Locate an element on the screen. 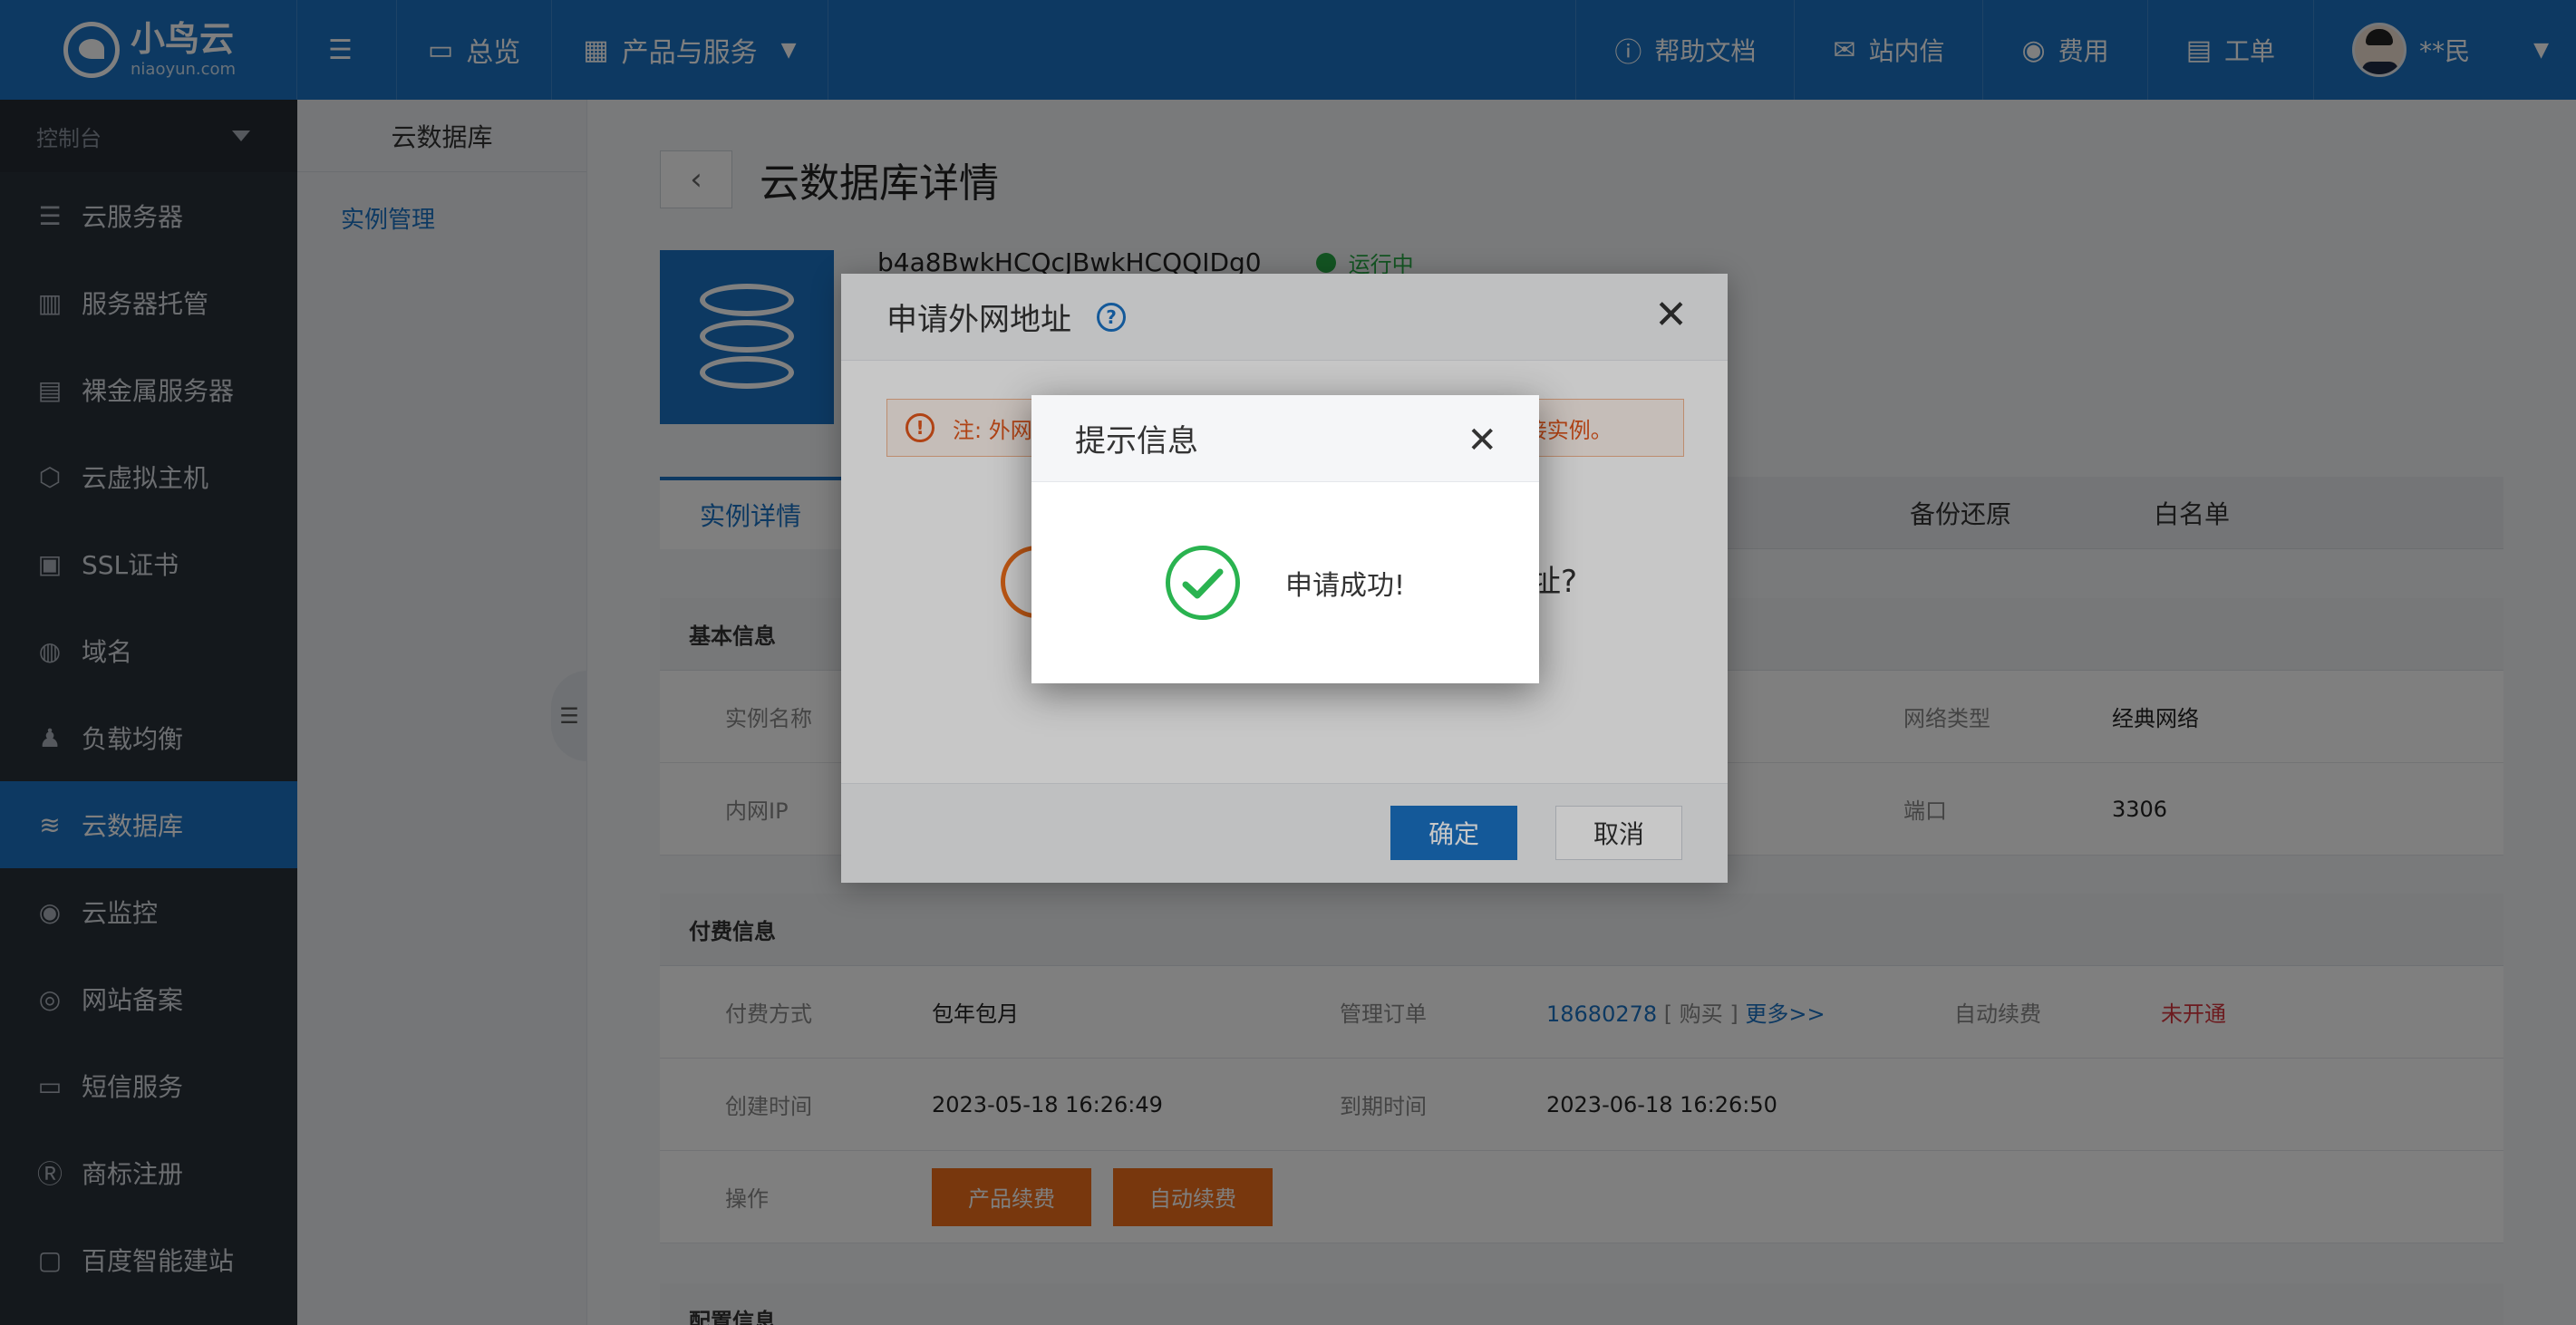 This screenshot has width=2576, height=1325. info-dialog-title: 提示信息 is located at coordinates (1136, 441).